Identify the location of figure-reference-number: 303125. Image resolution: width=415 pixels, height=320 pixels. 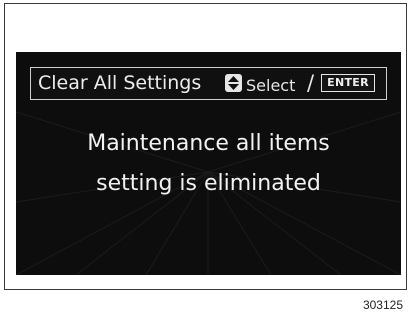
(382, 305).